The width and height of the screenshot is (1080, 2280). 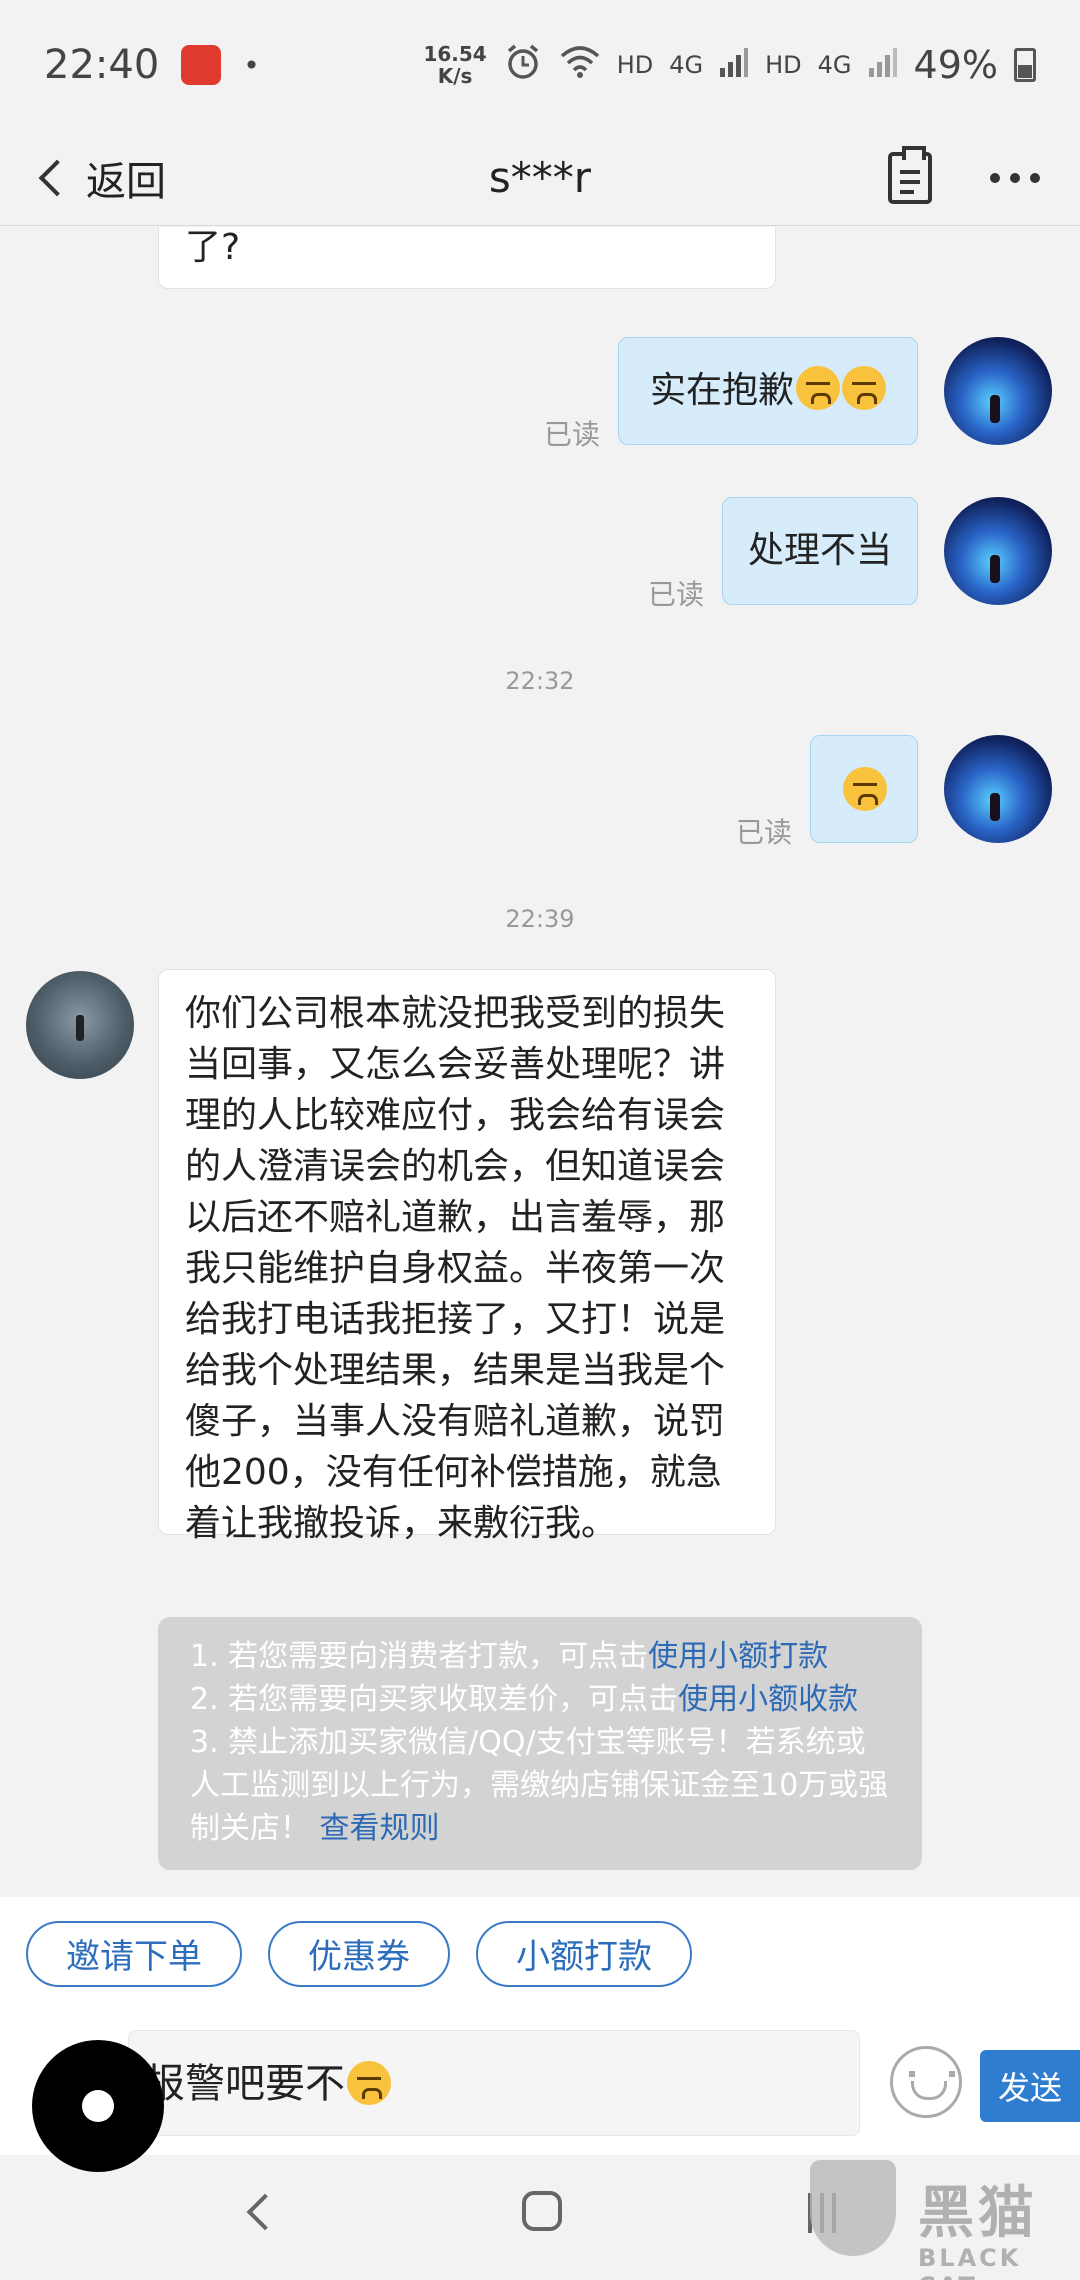 What do you see at coordinates (455, 54) in the screenshot?
I see `net-speed-value: 16.54` at bounding box center [455, 54].